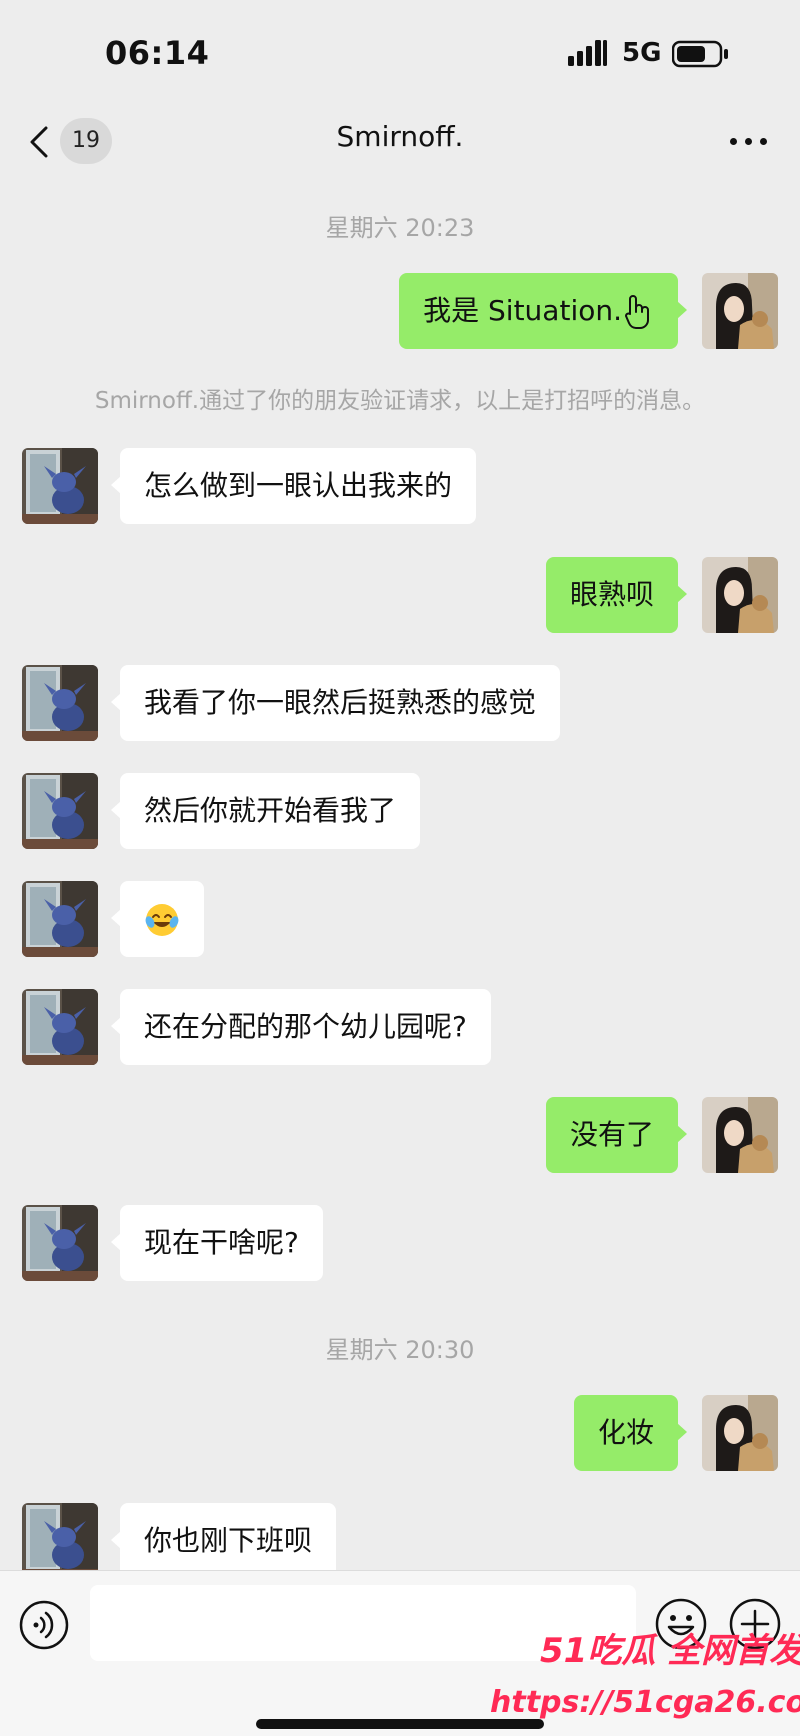 The width and height of the screenshot is (800, 1736). I want to click on chat-title: Smirnoff., so click(400, 136).